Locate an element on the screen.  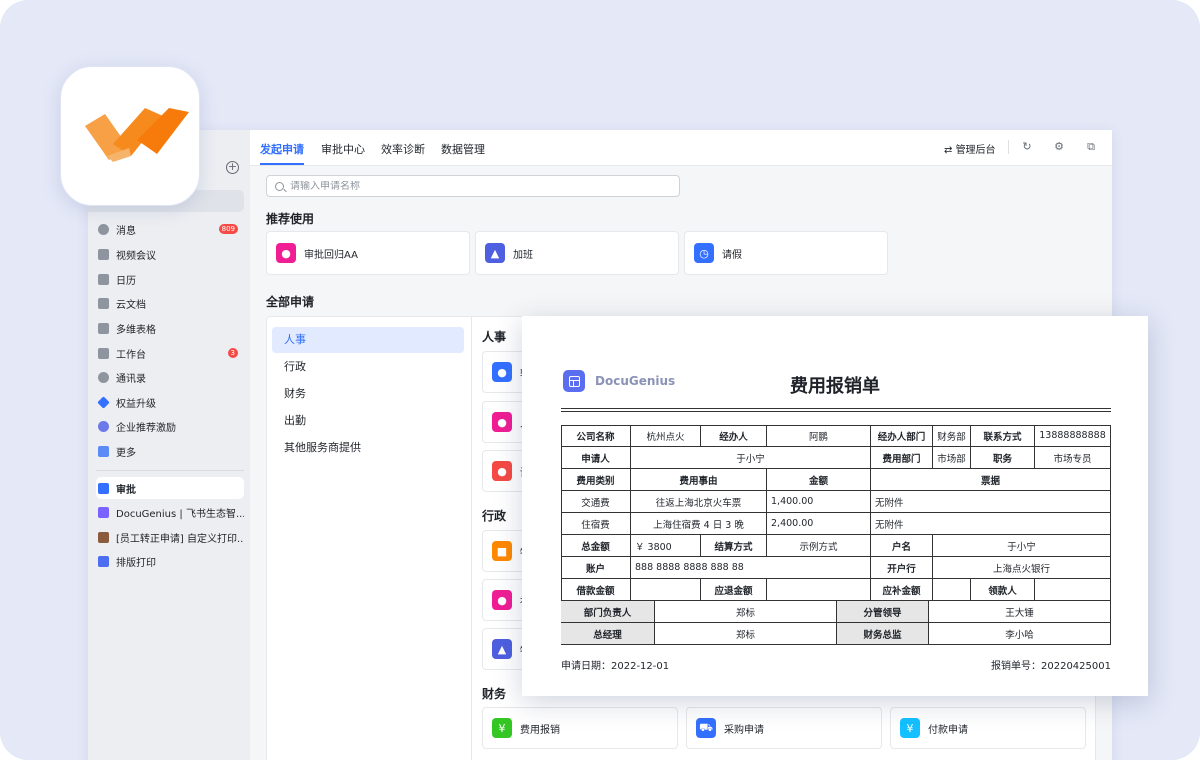
rec-card-leave: ◷ 请假 is located at coordinates (786, 253).